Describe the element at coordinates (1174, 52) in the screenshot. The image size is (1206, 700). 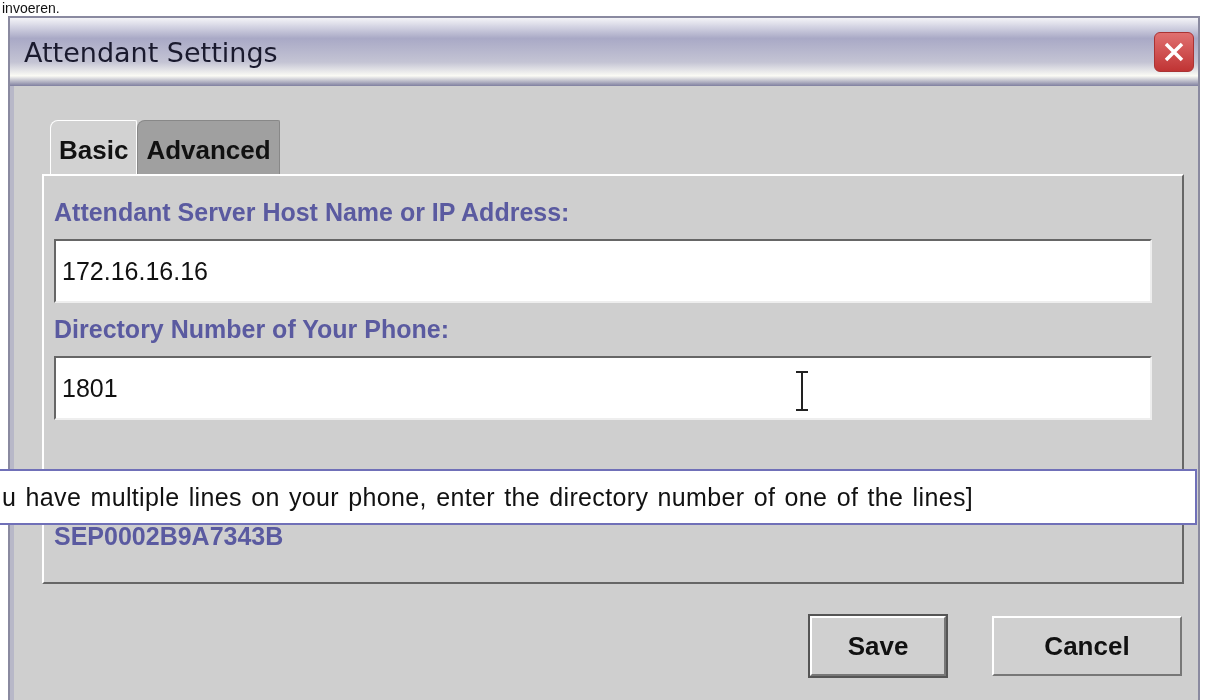
I see `close-button` at that location.